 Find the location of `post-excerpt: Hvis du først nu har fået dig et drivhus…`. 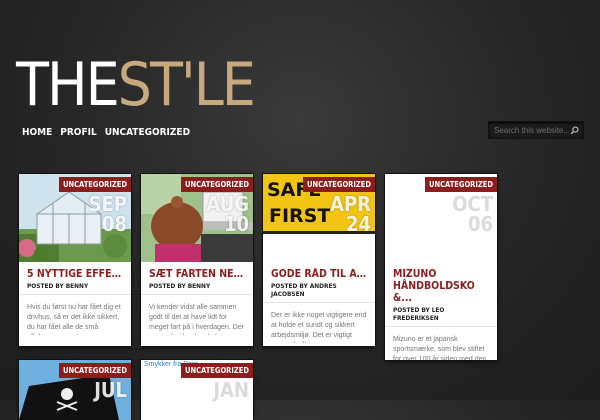

post-excerpt: Hvis du først nu har fået dig et drivhus… is located at coordinates (75, 314).